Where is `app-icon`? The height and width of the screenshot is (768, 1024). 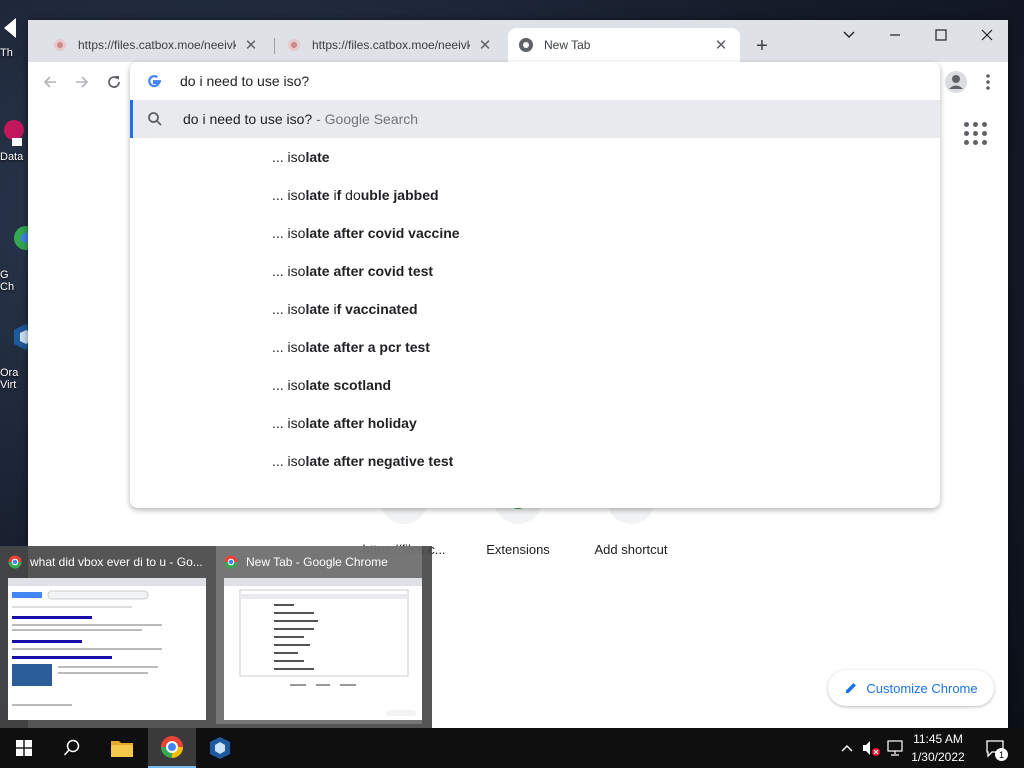
app-icon is located at coordinates (14, 133).